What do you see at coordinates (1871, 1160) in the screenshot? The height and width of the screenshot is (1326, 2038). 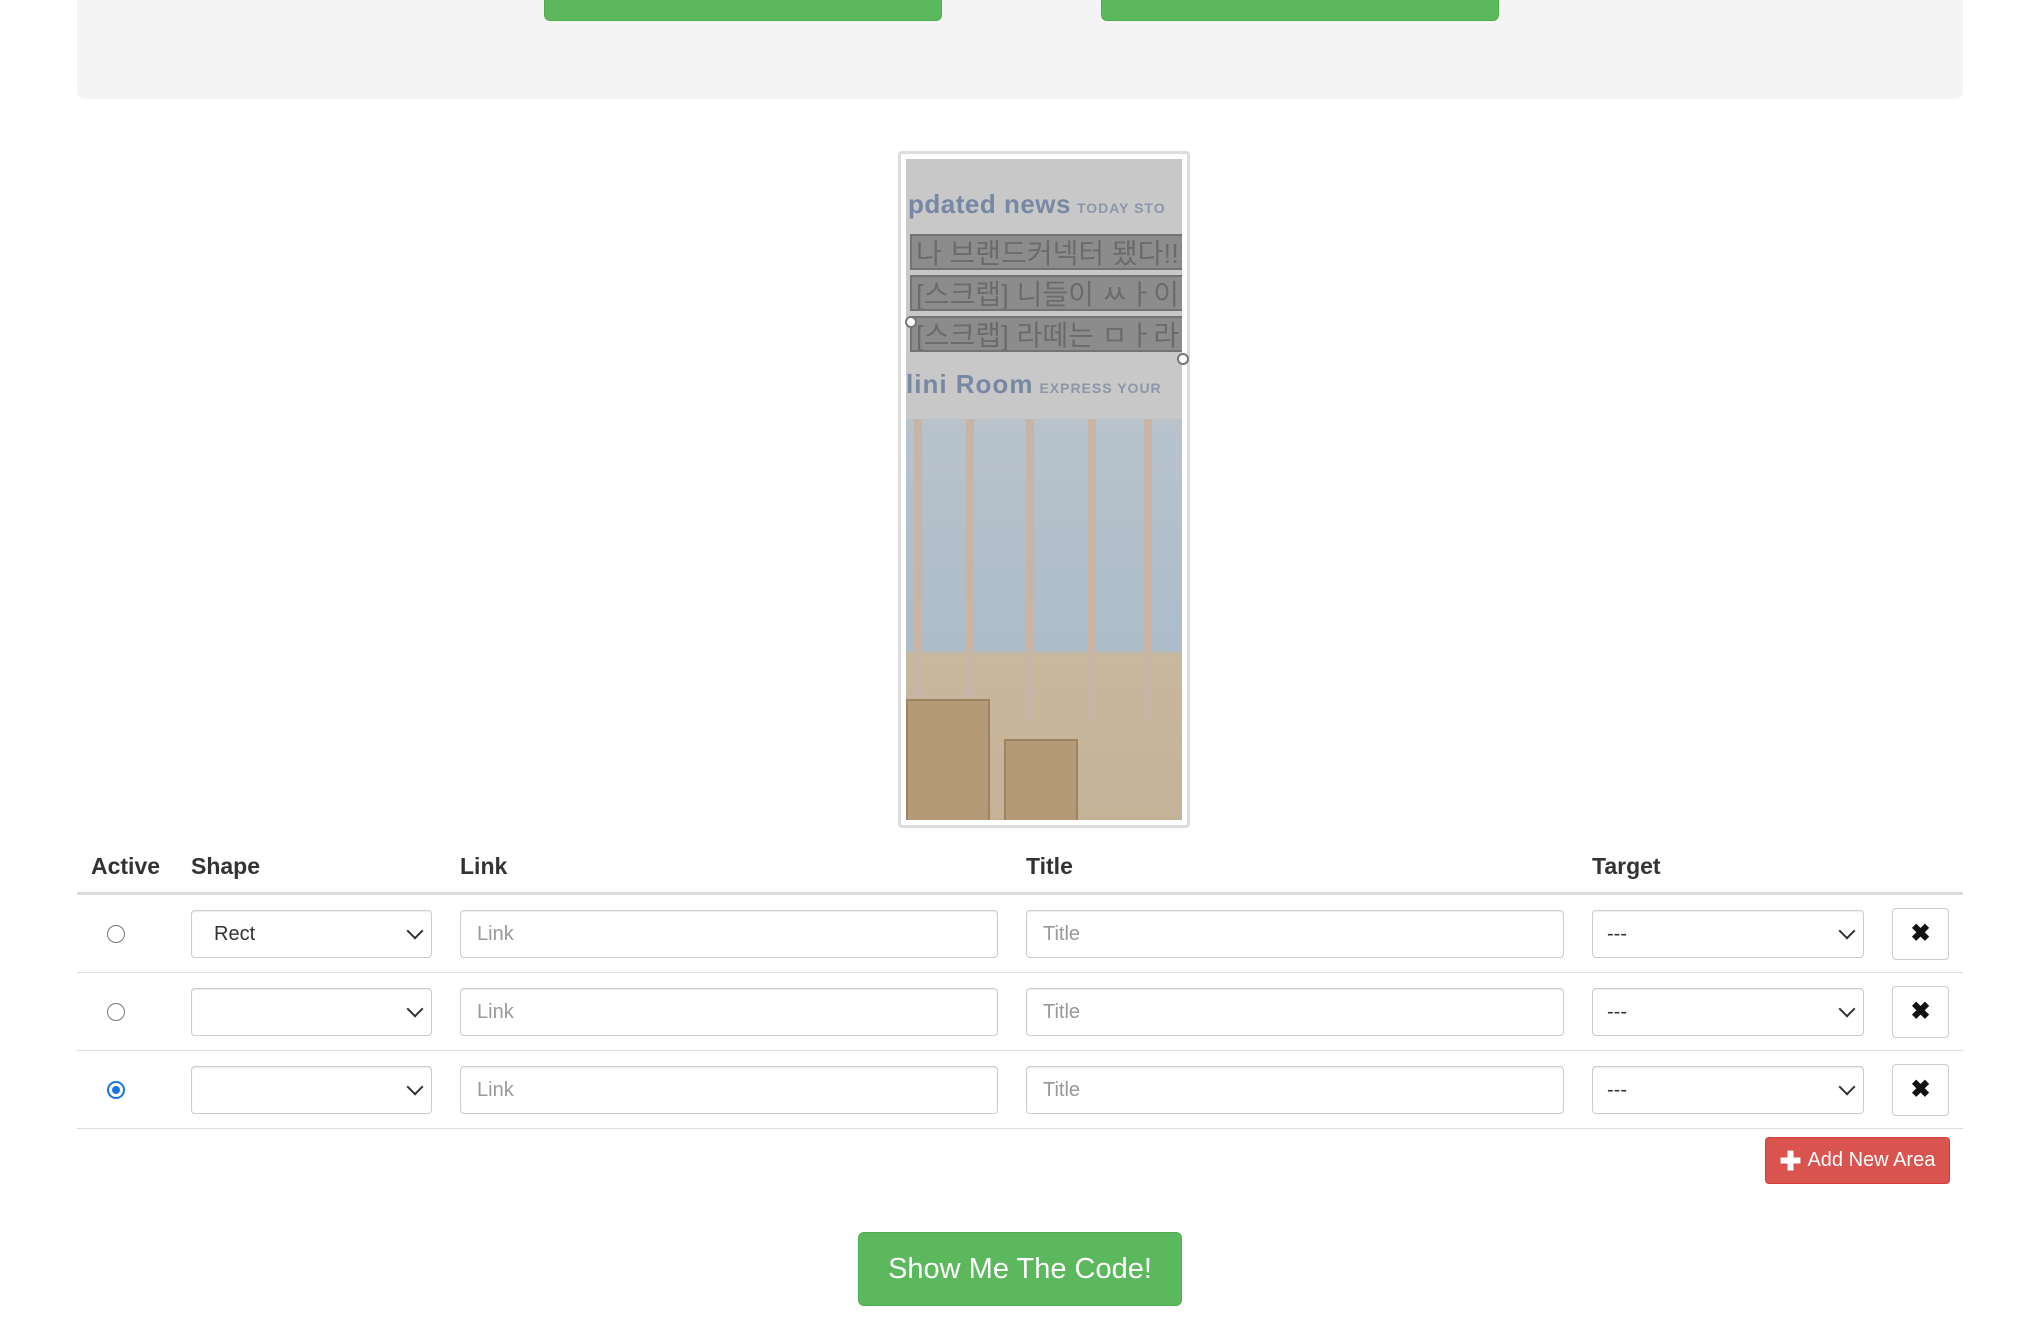 I see `add-new-area-label: Add New Area` at bounding box center [1871, 1160].